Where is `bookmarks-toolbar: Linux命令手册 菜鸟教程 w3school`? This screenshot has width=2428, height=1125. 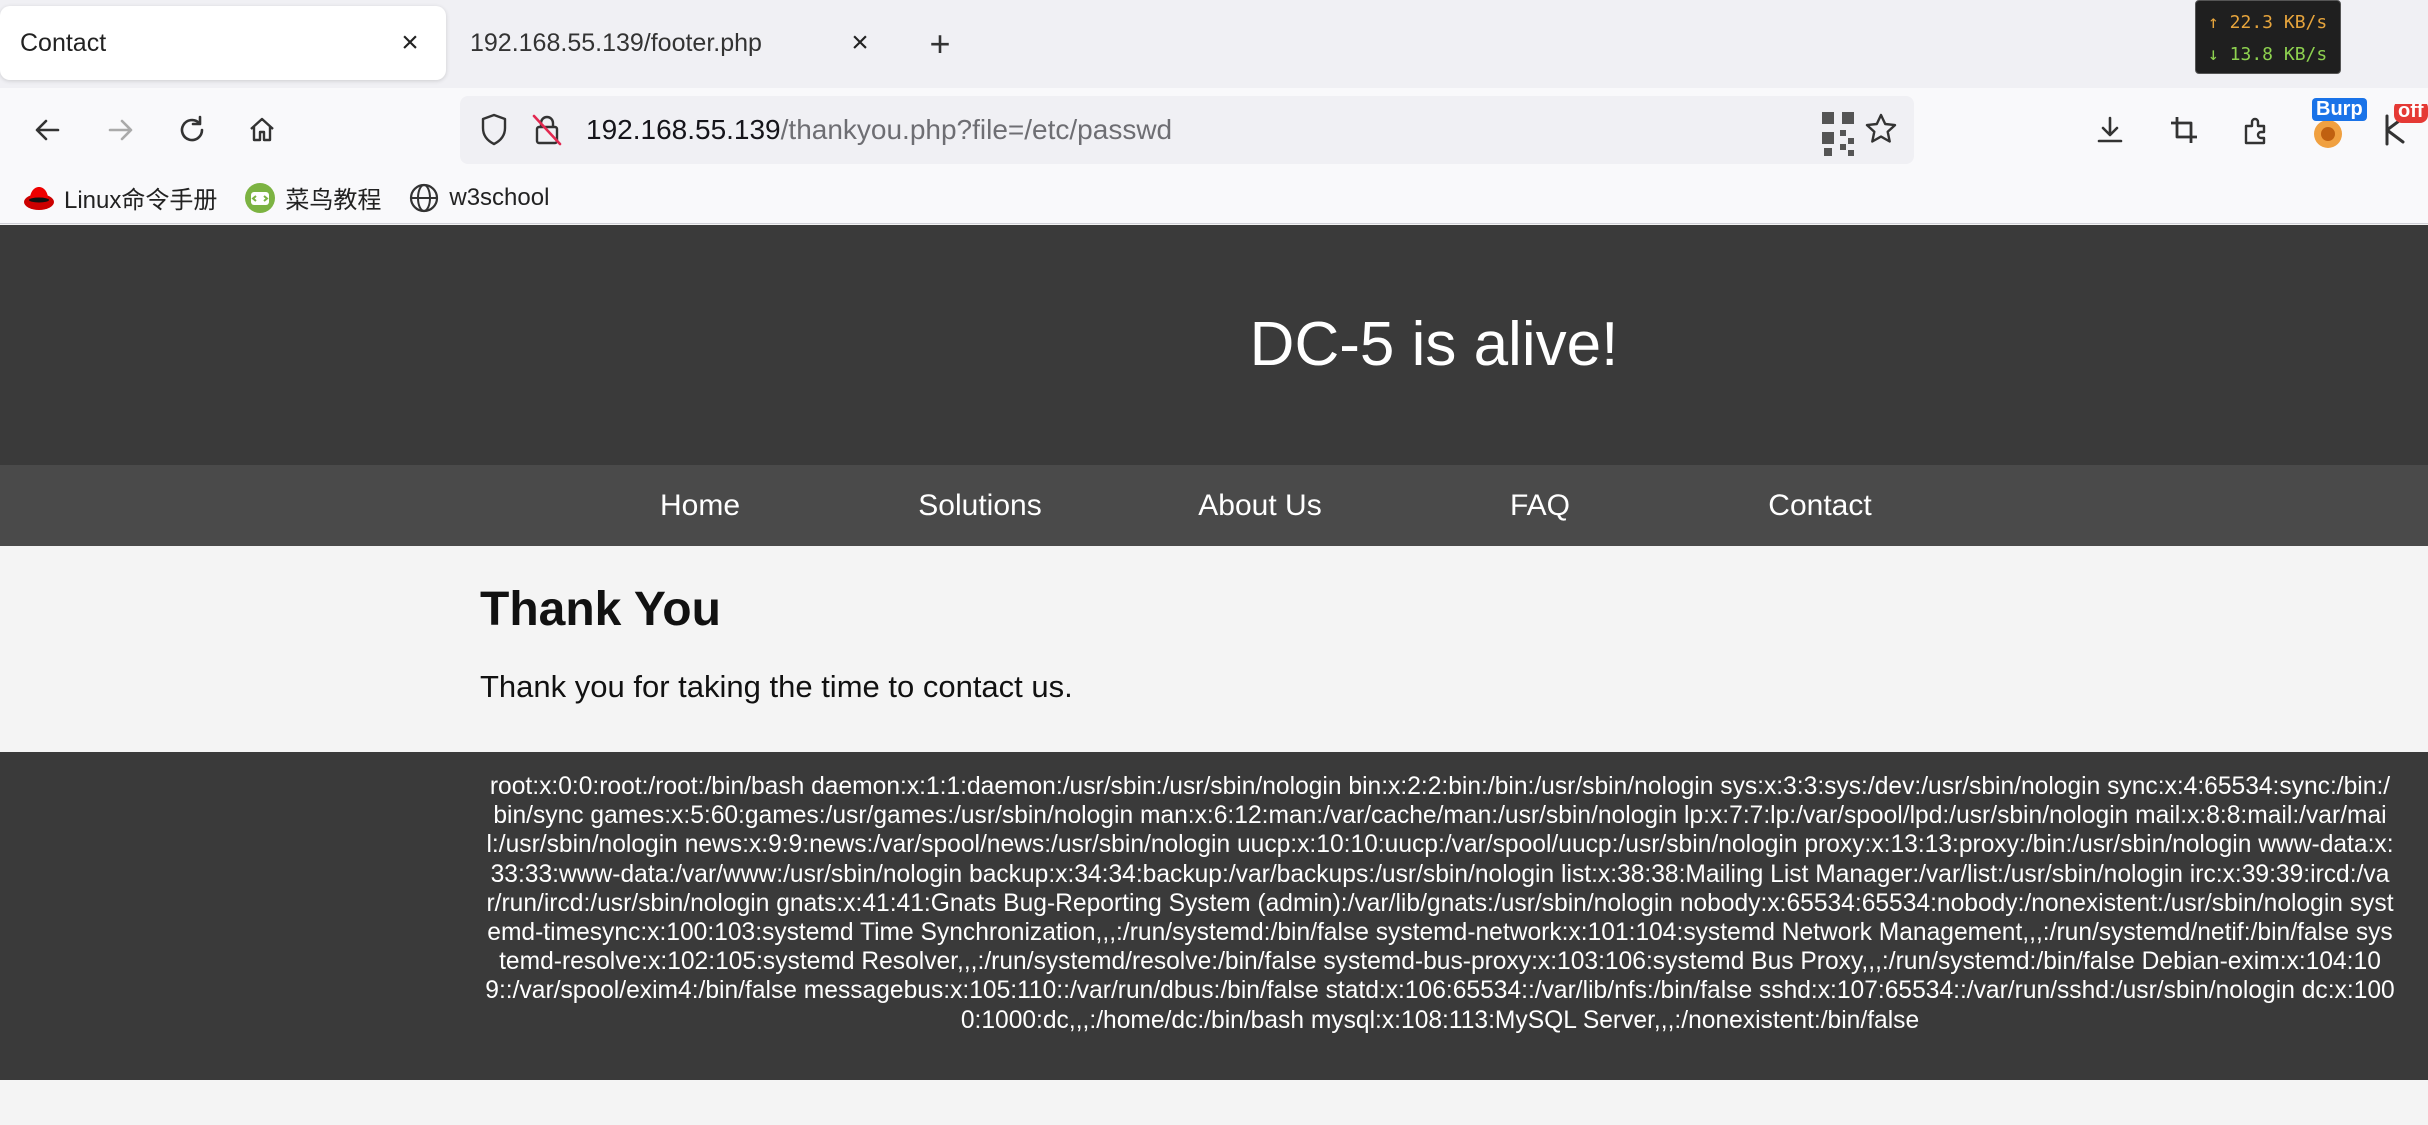 bookmarks-toolbar: Linux命令手册 菜鸟教程 w3school is located at coordinates (1214, 198).